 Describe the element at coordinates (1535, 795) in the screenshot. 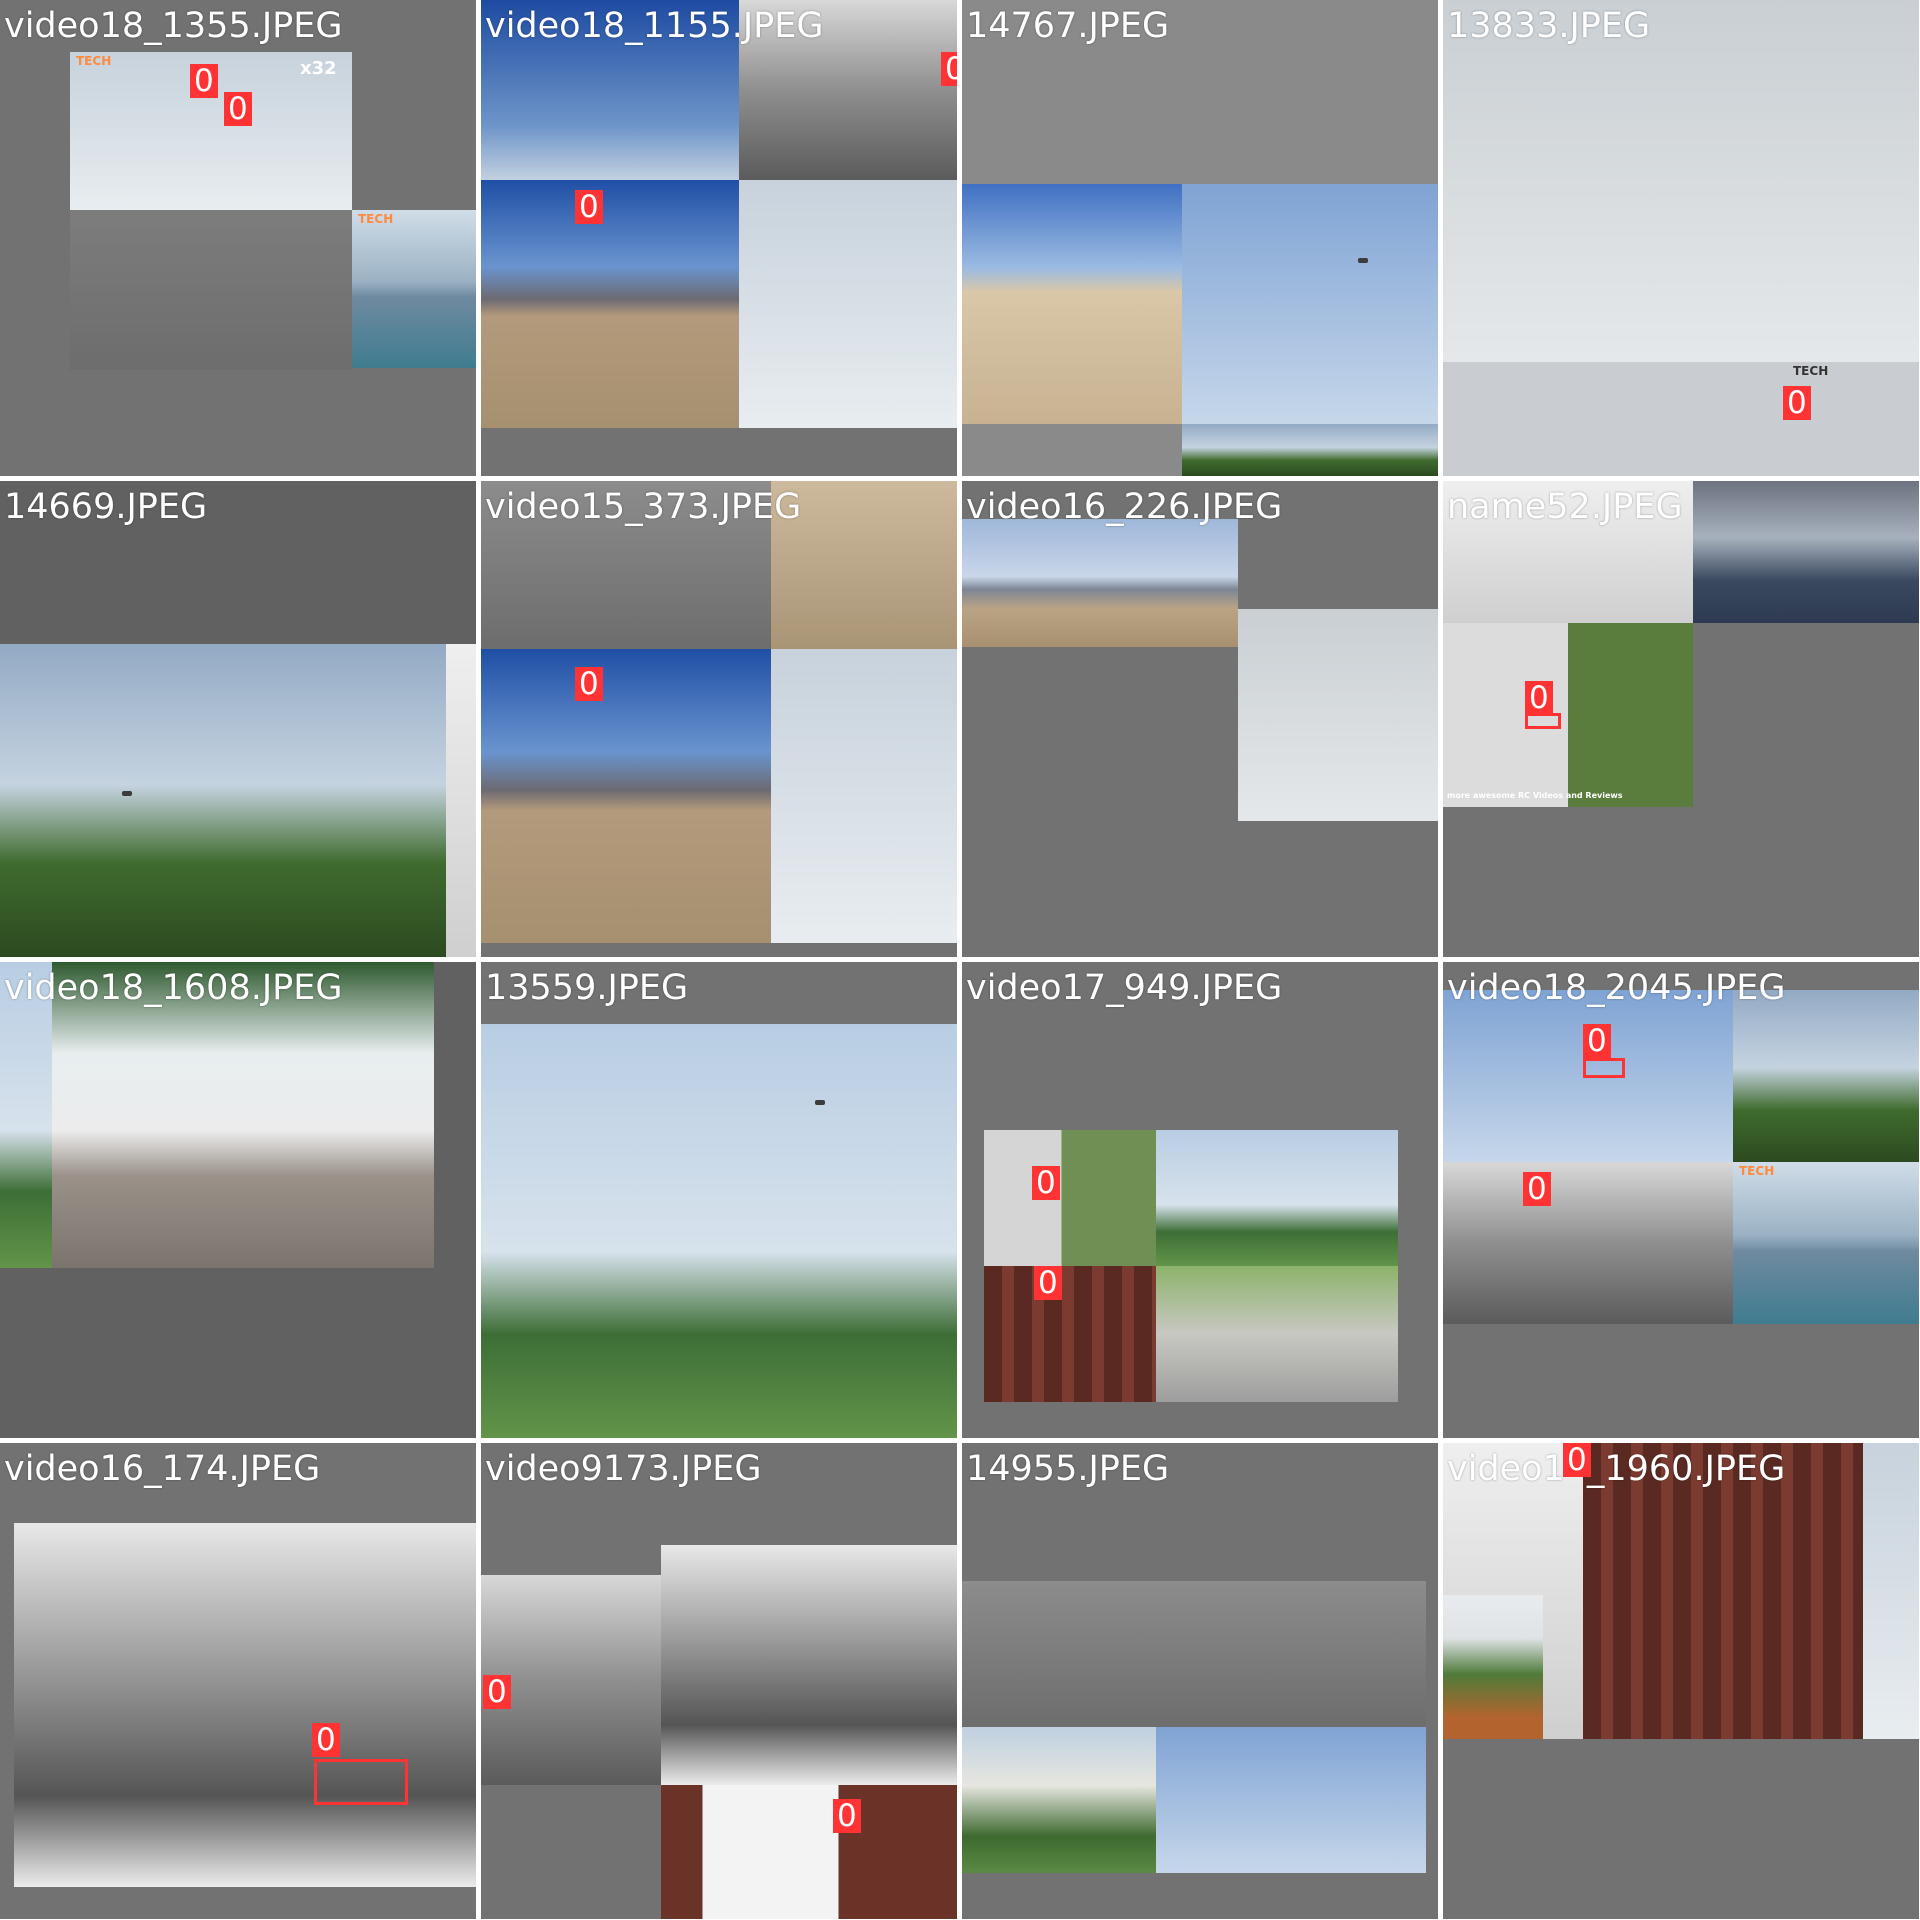

I see `video-caption: more awesome RC Videos and Reviews` at that location.